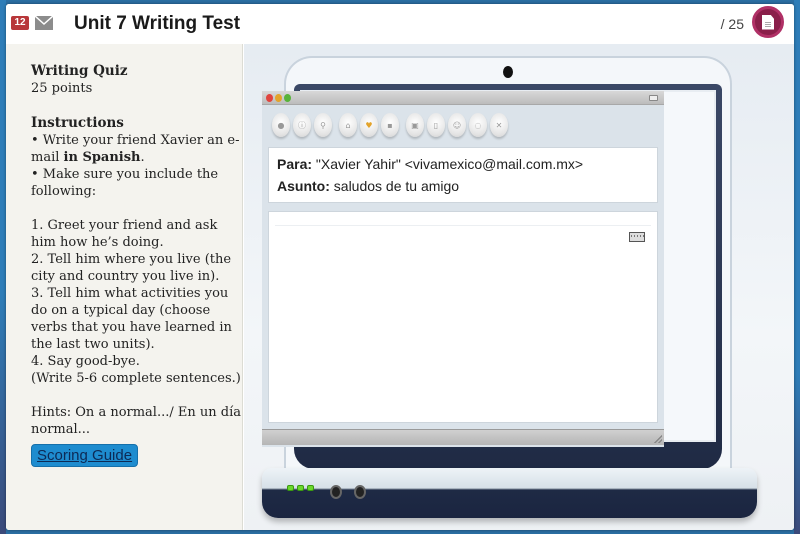 The height and width of the screenshot is (534, 800). What do you see at coordinates (85, 361) in the screenshot?
I see `instruction-item-4: 4. Say good-bye.` at bounding box center [85, 361].